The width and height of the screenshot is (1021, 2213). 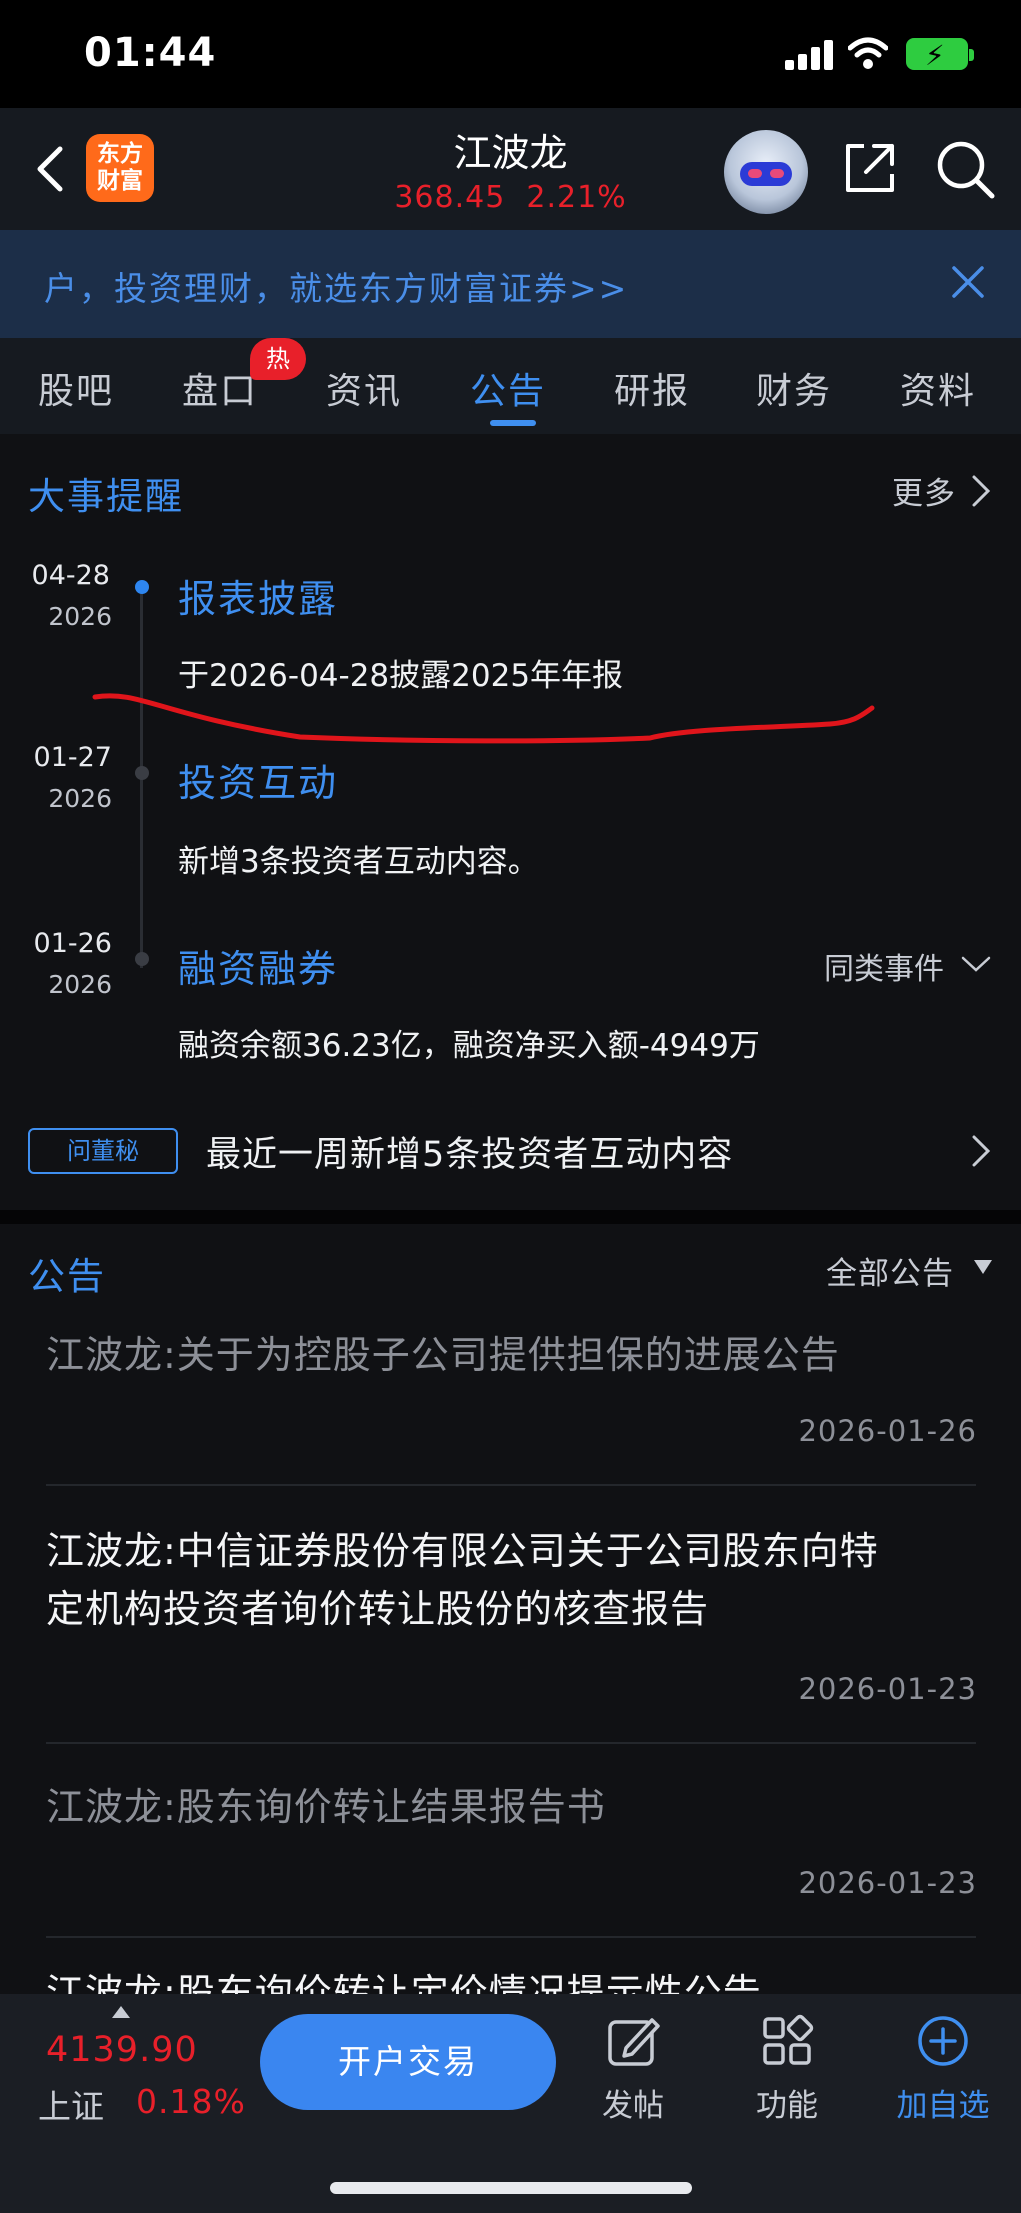 I want to click on event-title: 投资互动, so click(x=258, y=779).